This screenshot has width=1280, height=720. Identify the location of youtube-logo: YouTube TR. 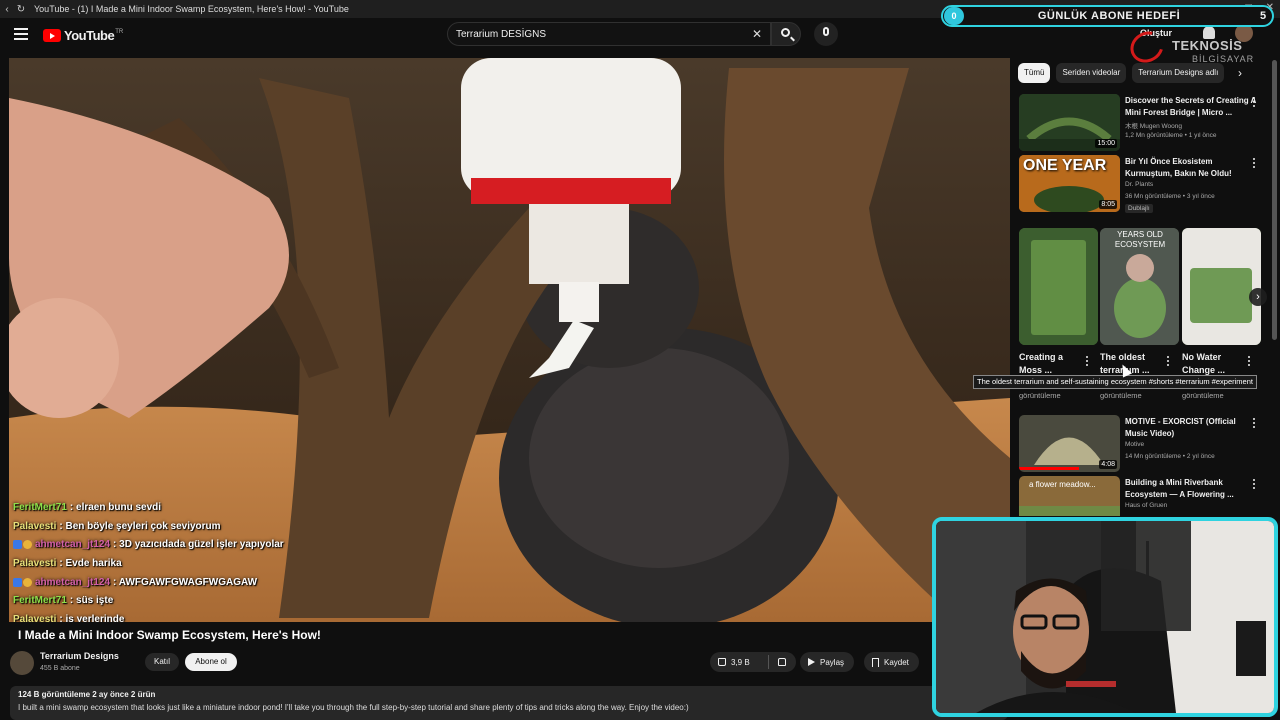
(83, 35).